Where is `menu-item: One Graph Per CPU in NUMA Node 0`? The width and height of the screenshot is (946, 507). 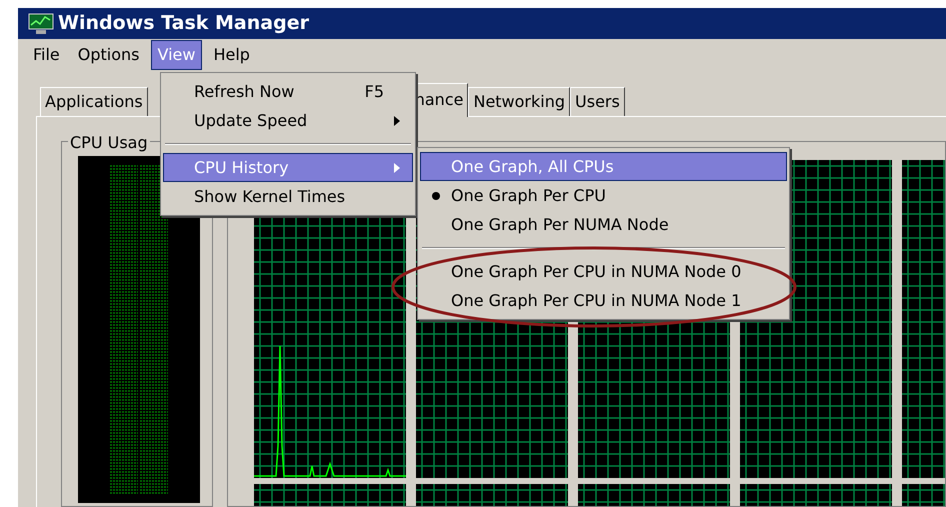
menu-item: One Graph Per CPU in NUMA Node 0 is located at coordinates (603, 271).